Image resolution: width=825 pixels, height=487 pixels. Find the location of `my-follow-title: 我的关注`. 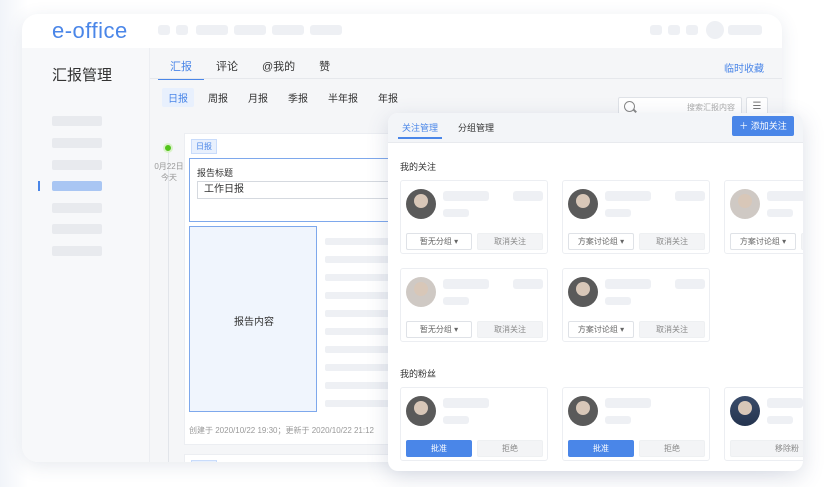

my-follow-title: 我的关注 is located at coordinates (418, 167).